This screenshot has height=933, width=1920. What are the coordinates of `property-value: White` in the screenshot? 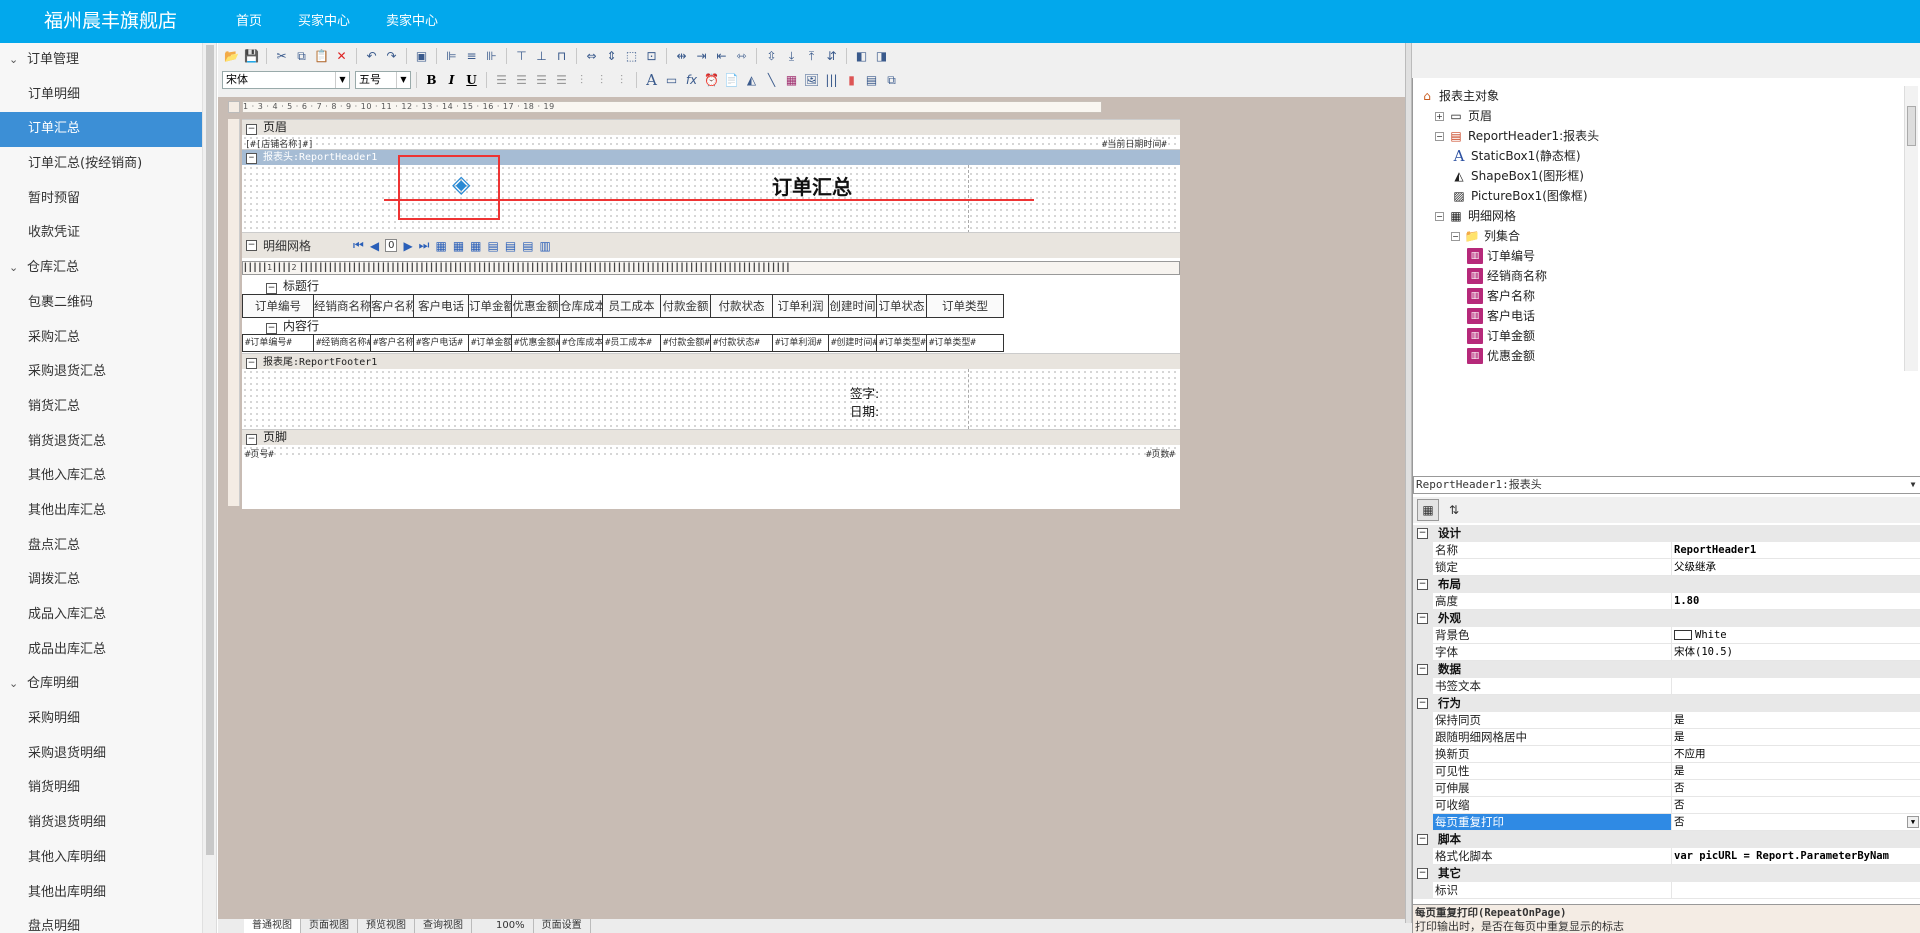 It's located at (1795, 635).